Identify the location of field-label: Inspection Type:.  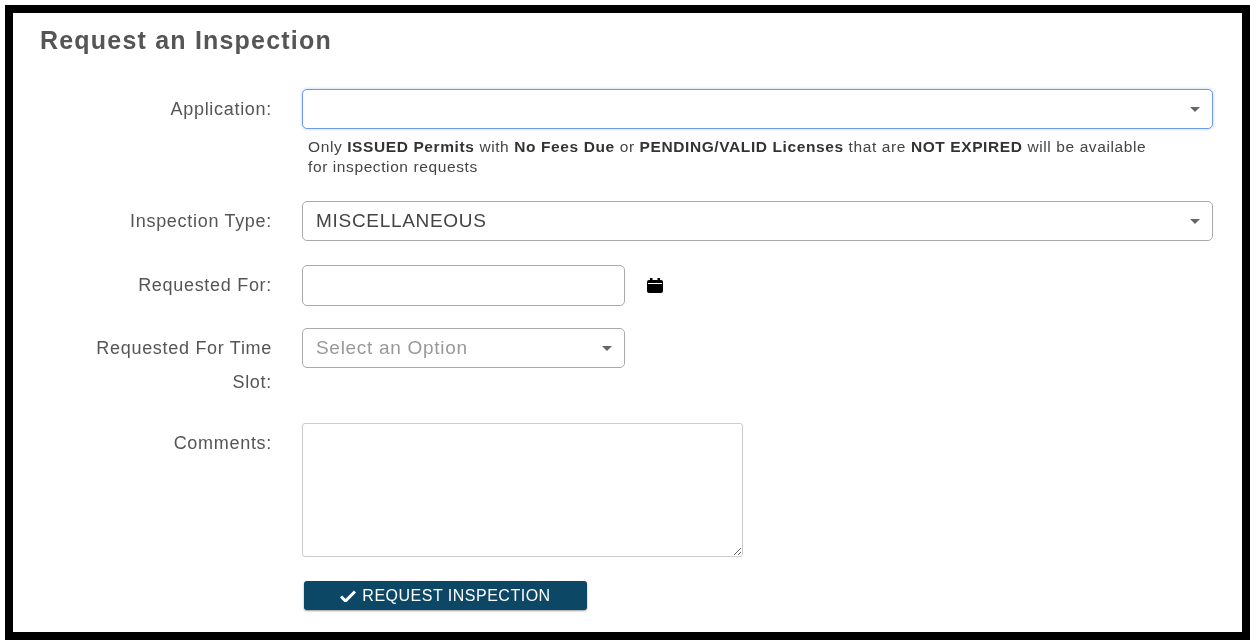
(200, 221).